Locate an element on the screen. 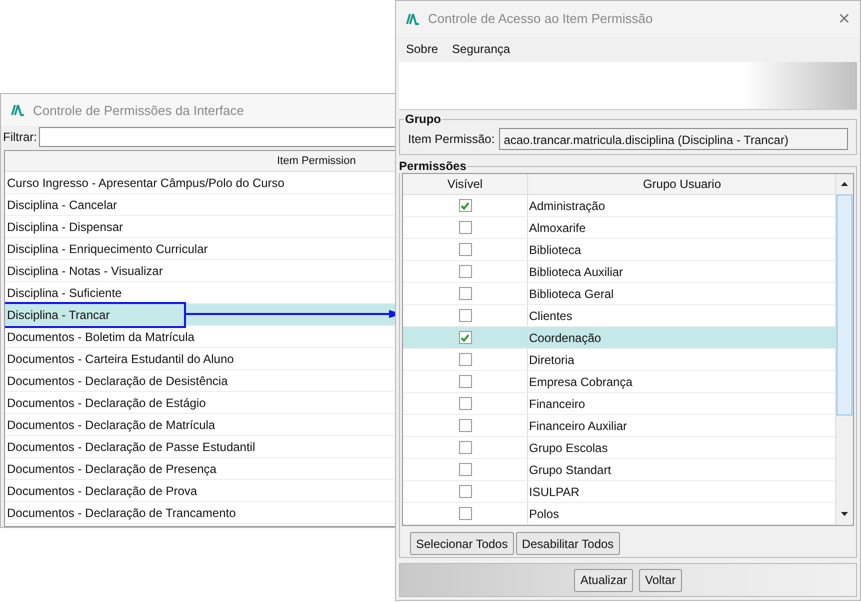 Image resolution: width=861 pixels, height=603 pixels. table-row: Grupo Escolas is located at coordinates (619, 448).